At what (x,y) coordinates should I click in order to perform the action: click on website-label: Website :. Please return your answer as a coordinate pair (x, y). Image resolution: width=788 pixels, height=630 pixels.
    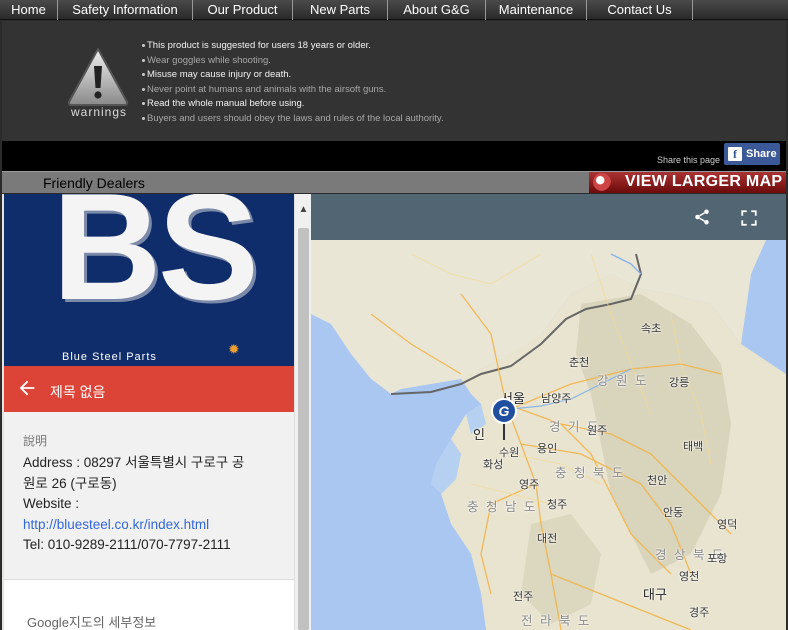
    Looking at the image, I should click on (51, 503).